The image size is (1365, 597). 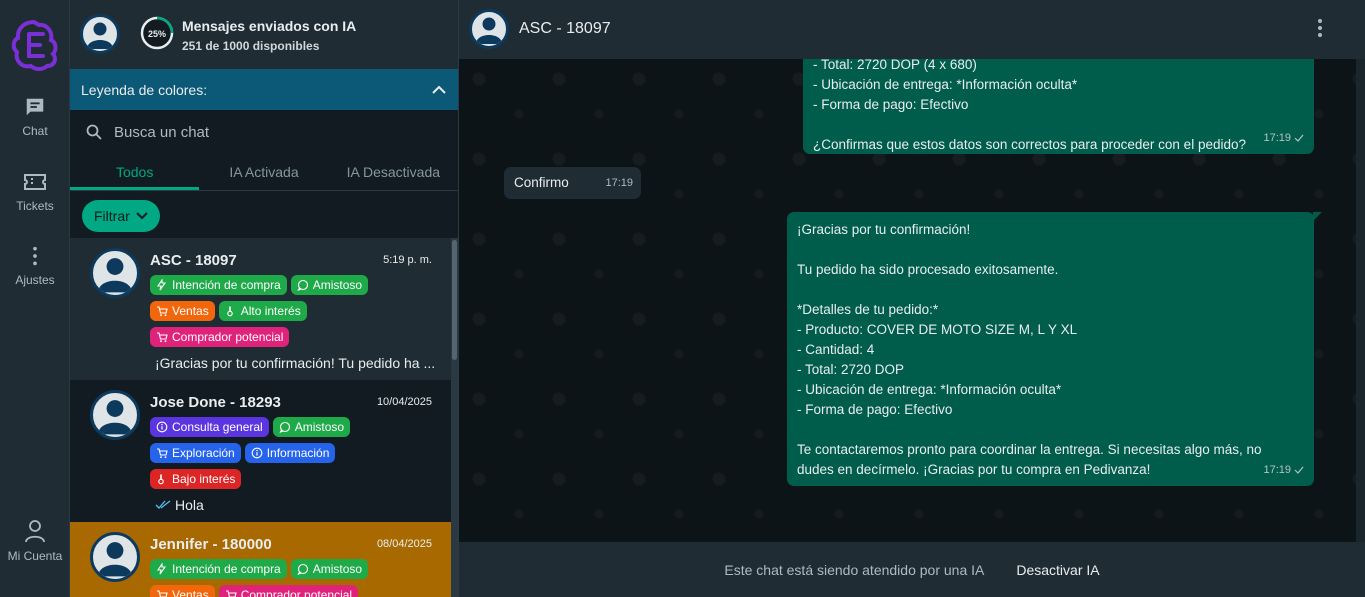 What do you see at coordinates (35, 182) in the screenshot?
I see `ticket-icon` at bounding box center [35, 182].